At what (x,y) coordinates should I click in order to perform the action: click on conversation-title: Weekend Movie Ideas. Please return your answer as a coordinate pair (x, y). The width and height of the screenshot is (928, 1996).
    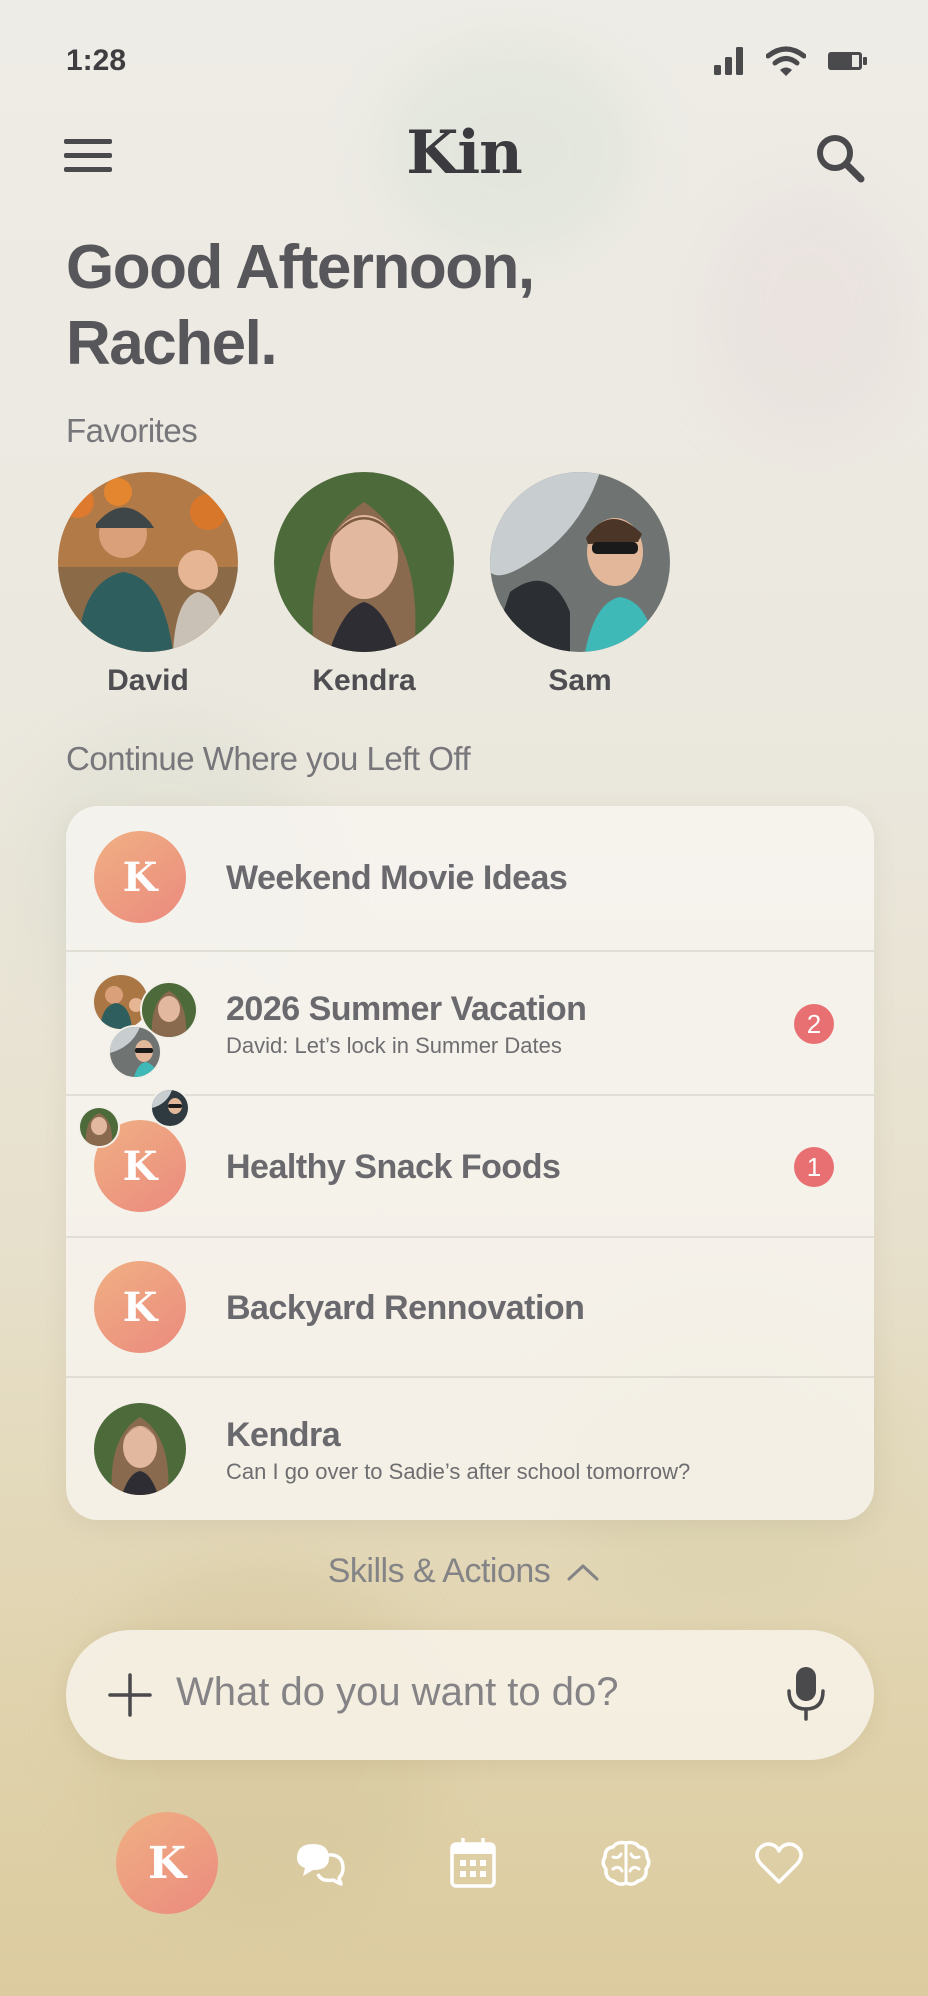
    Looking at the image, I should click on (397, 877).